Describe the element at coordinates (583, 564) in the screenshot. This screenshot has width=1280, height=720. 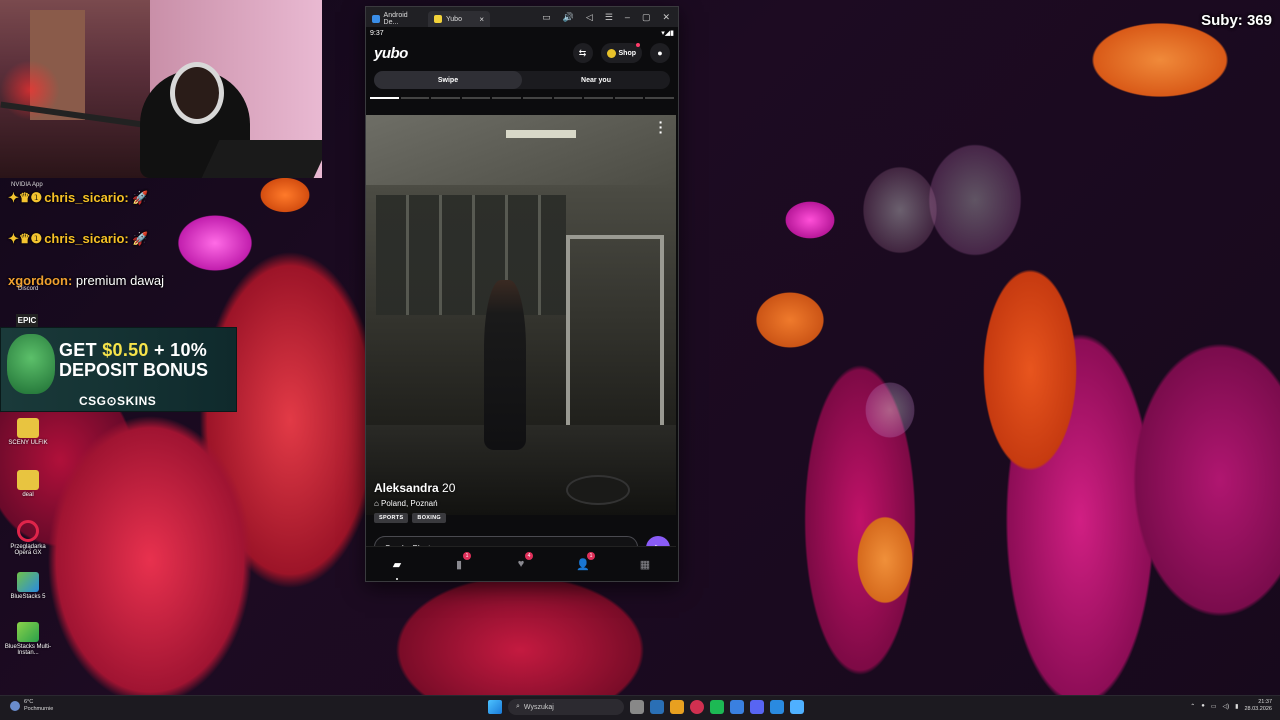
I see `nav-friends: 👤 1` at that location.